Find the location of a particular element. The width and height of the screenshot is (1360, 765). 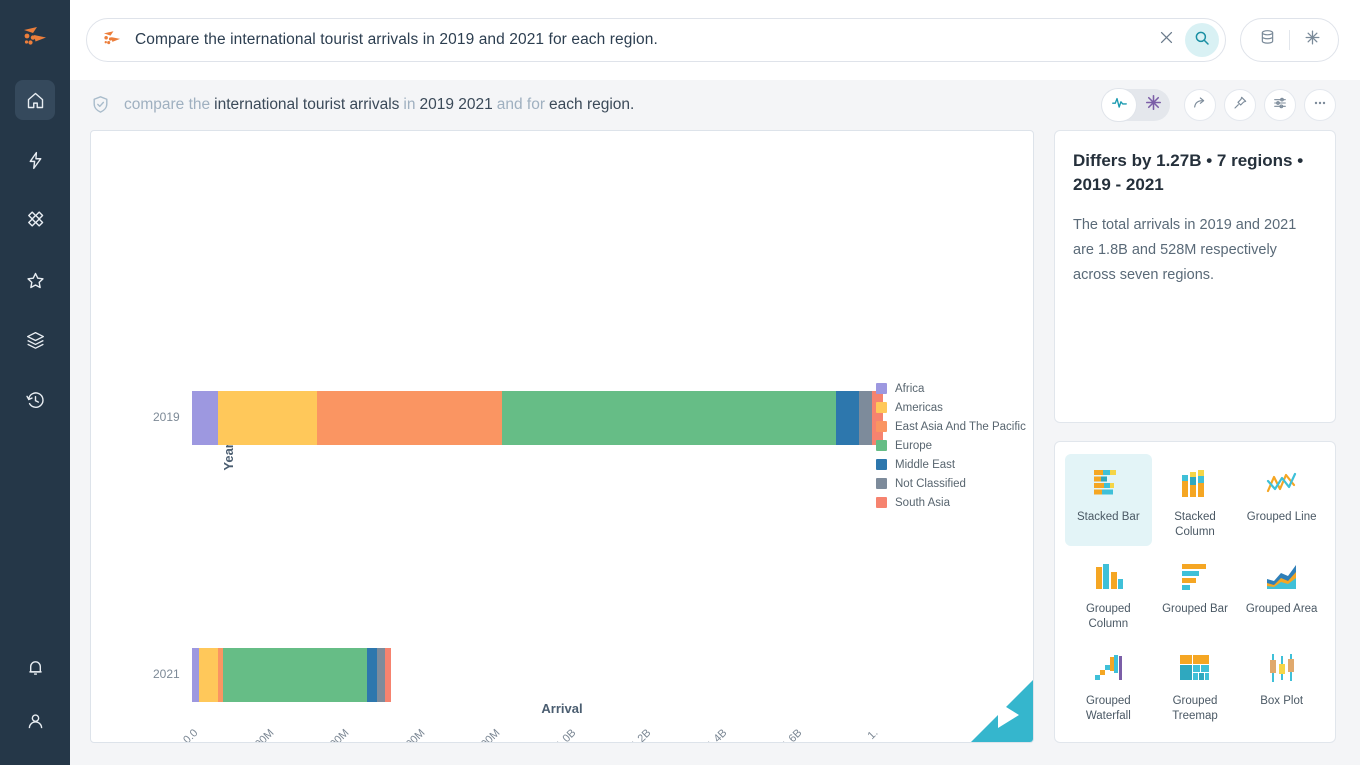

sidebar-item-data is located at coordinates (35, 340).